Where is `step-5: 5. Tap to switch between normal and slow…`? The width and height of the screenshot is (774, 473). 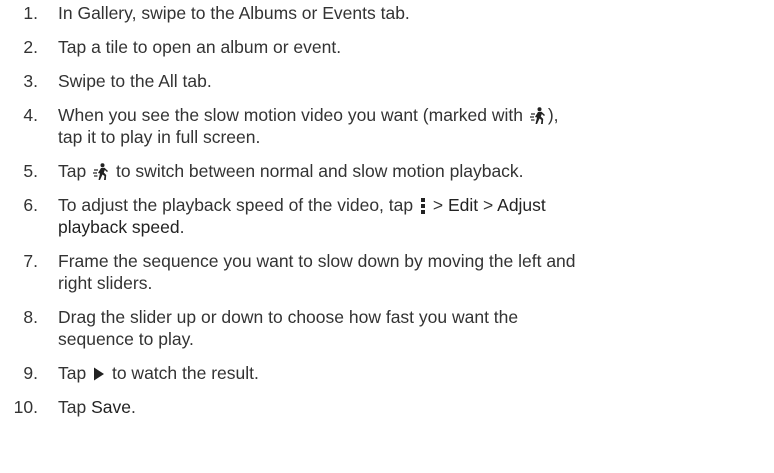
step-5: 5. Tap to switch between normal and slow… is located at coordinates (387, 171).